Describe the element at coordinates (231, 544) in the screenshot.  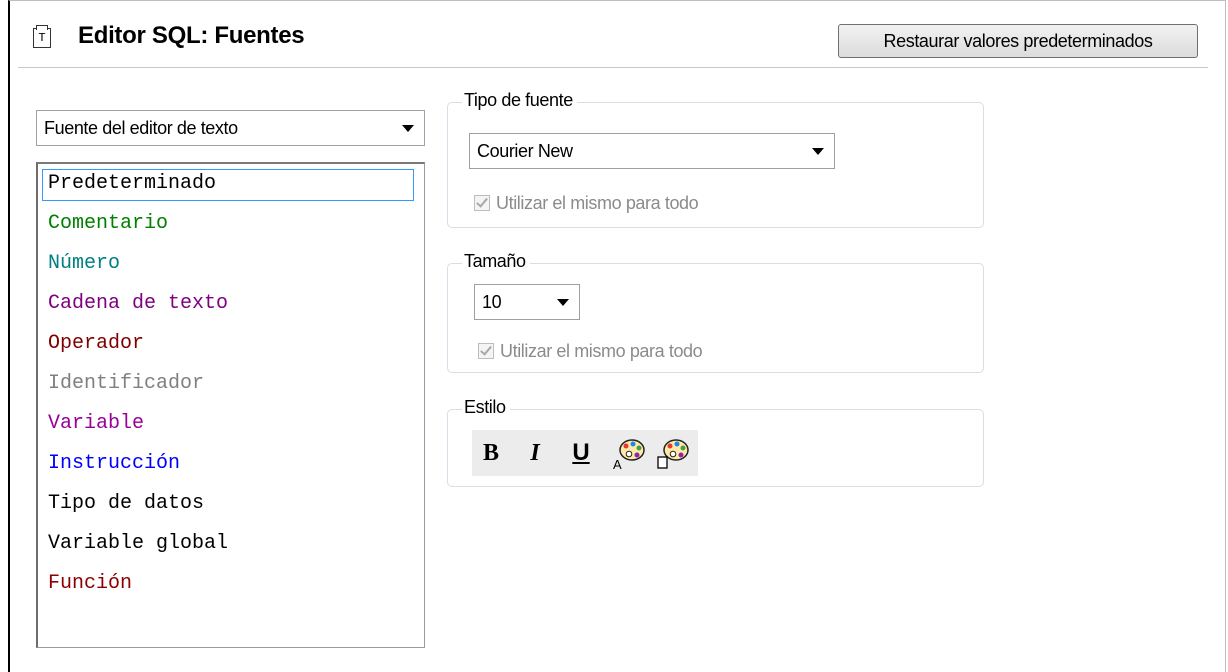
I see `list-item: Variable global` at that location.